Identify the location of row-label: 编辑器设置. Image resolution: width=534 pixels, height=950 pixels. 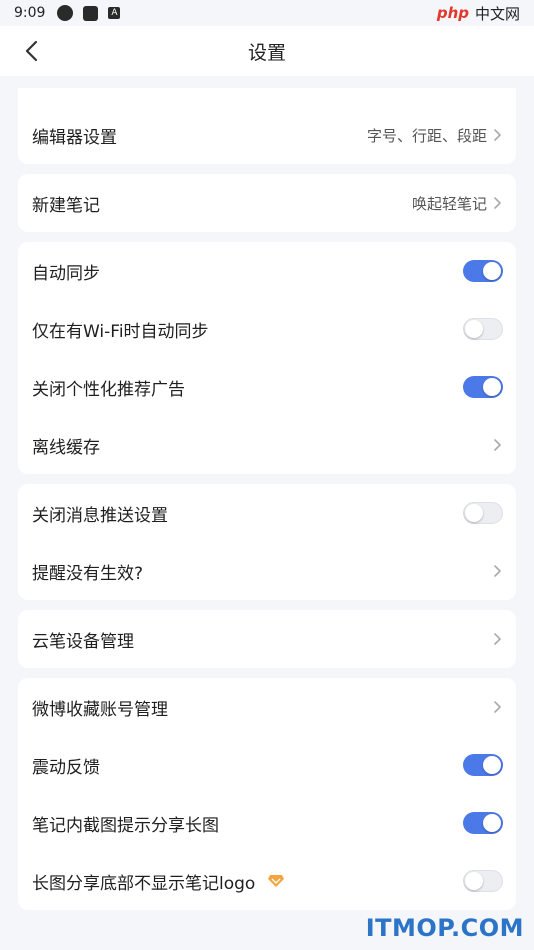
(74, 137).